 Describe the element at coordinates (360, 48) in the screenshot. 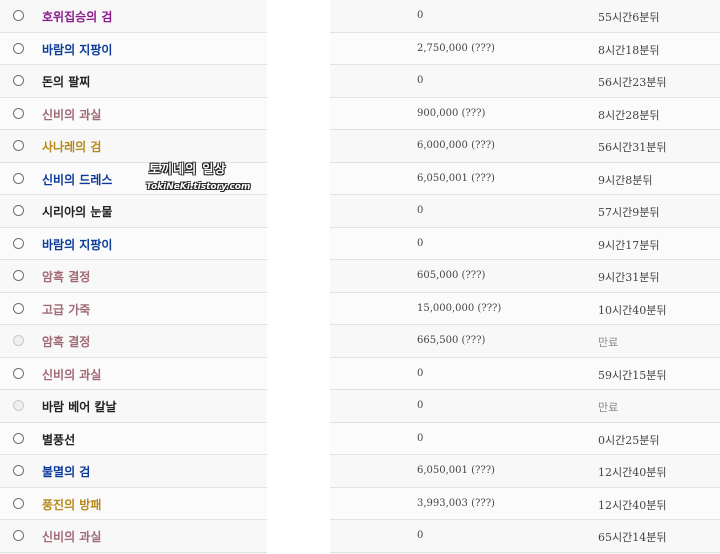

I see `list-item: 바람의 지팡이 2,750,000 (???) 8시간18분뒤` at that location.